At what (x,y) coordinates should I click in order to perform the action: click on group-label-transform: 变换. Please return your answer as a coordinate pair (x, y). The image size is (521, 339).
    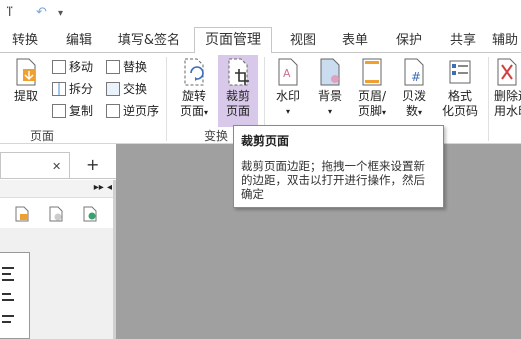
    Looking at the image, I should click on (215, 136).